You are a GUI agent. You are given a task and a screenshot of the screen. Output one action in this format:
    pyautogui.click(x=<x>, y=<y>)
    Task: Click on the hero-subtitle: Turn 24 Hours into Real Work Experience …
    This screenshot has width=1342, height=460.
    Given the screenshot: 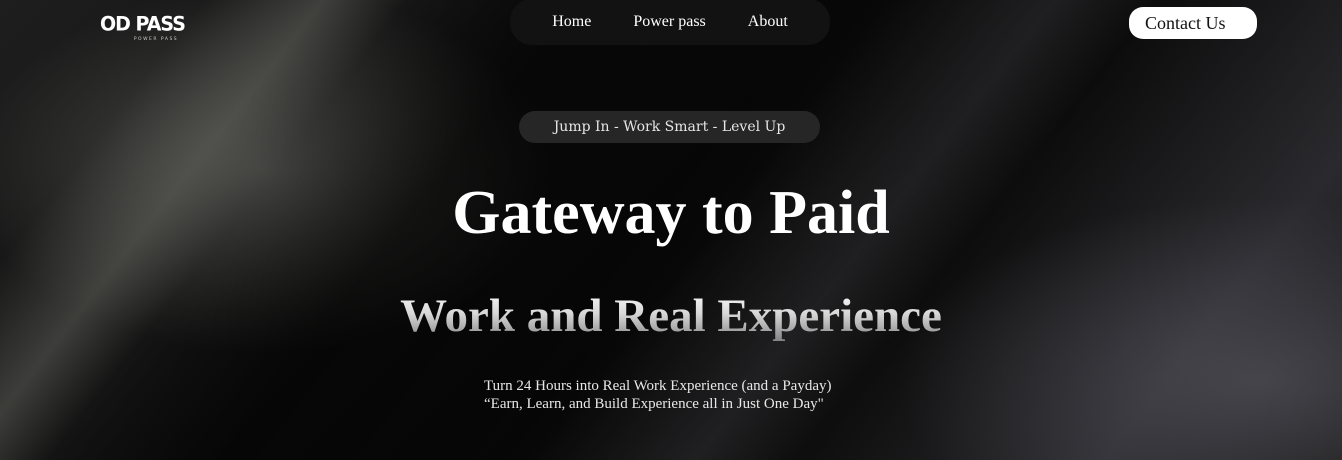 What is the action you would take?
    pyautogui.click(x=657, y=395)
    